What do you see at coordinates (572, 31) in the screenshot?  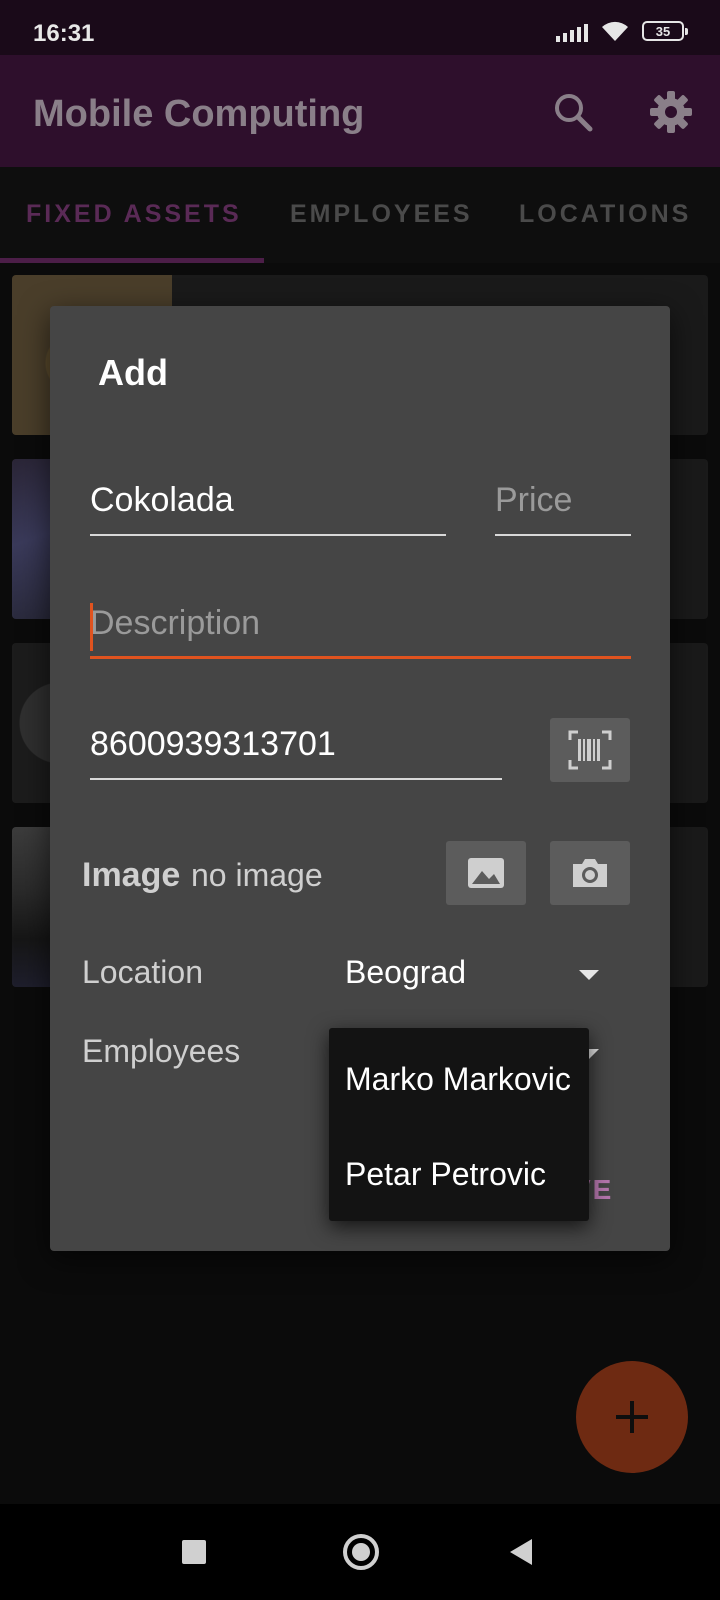 I see `signal-icon` at bounding box center [572, 31].